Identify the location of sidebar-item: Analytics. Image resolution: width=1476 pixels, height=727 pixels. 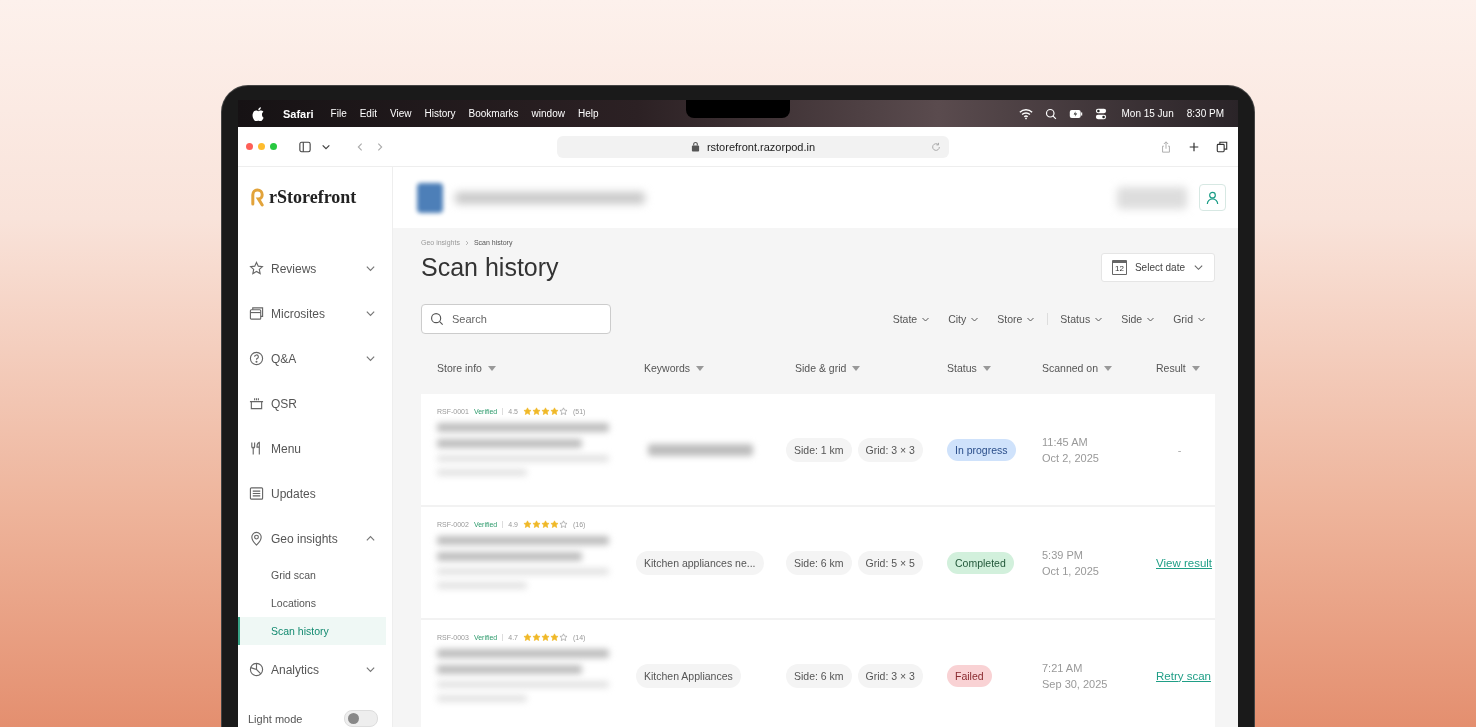
(315, 669).